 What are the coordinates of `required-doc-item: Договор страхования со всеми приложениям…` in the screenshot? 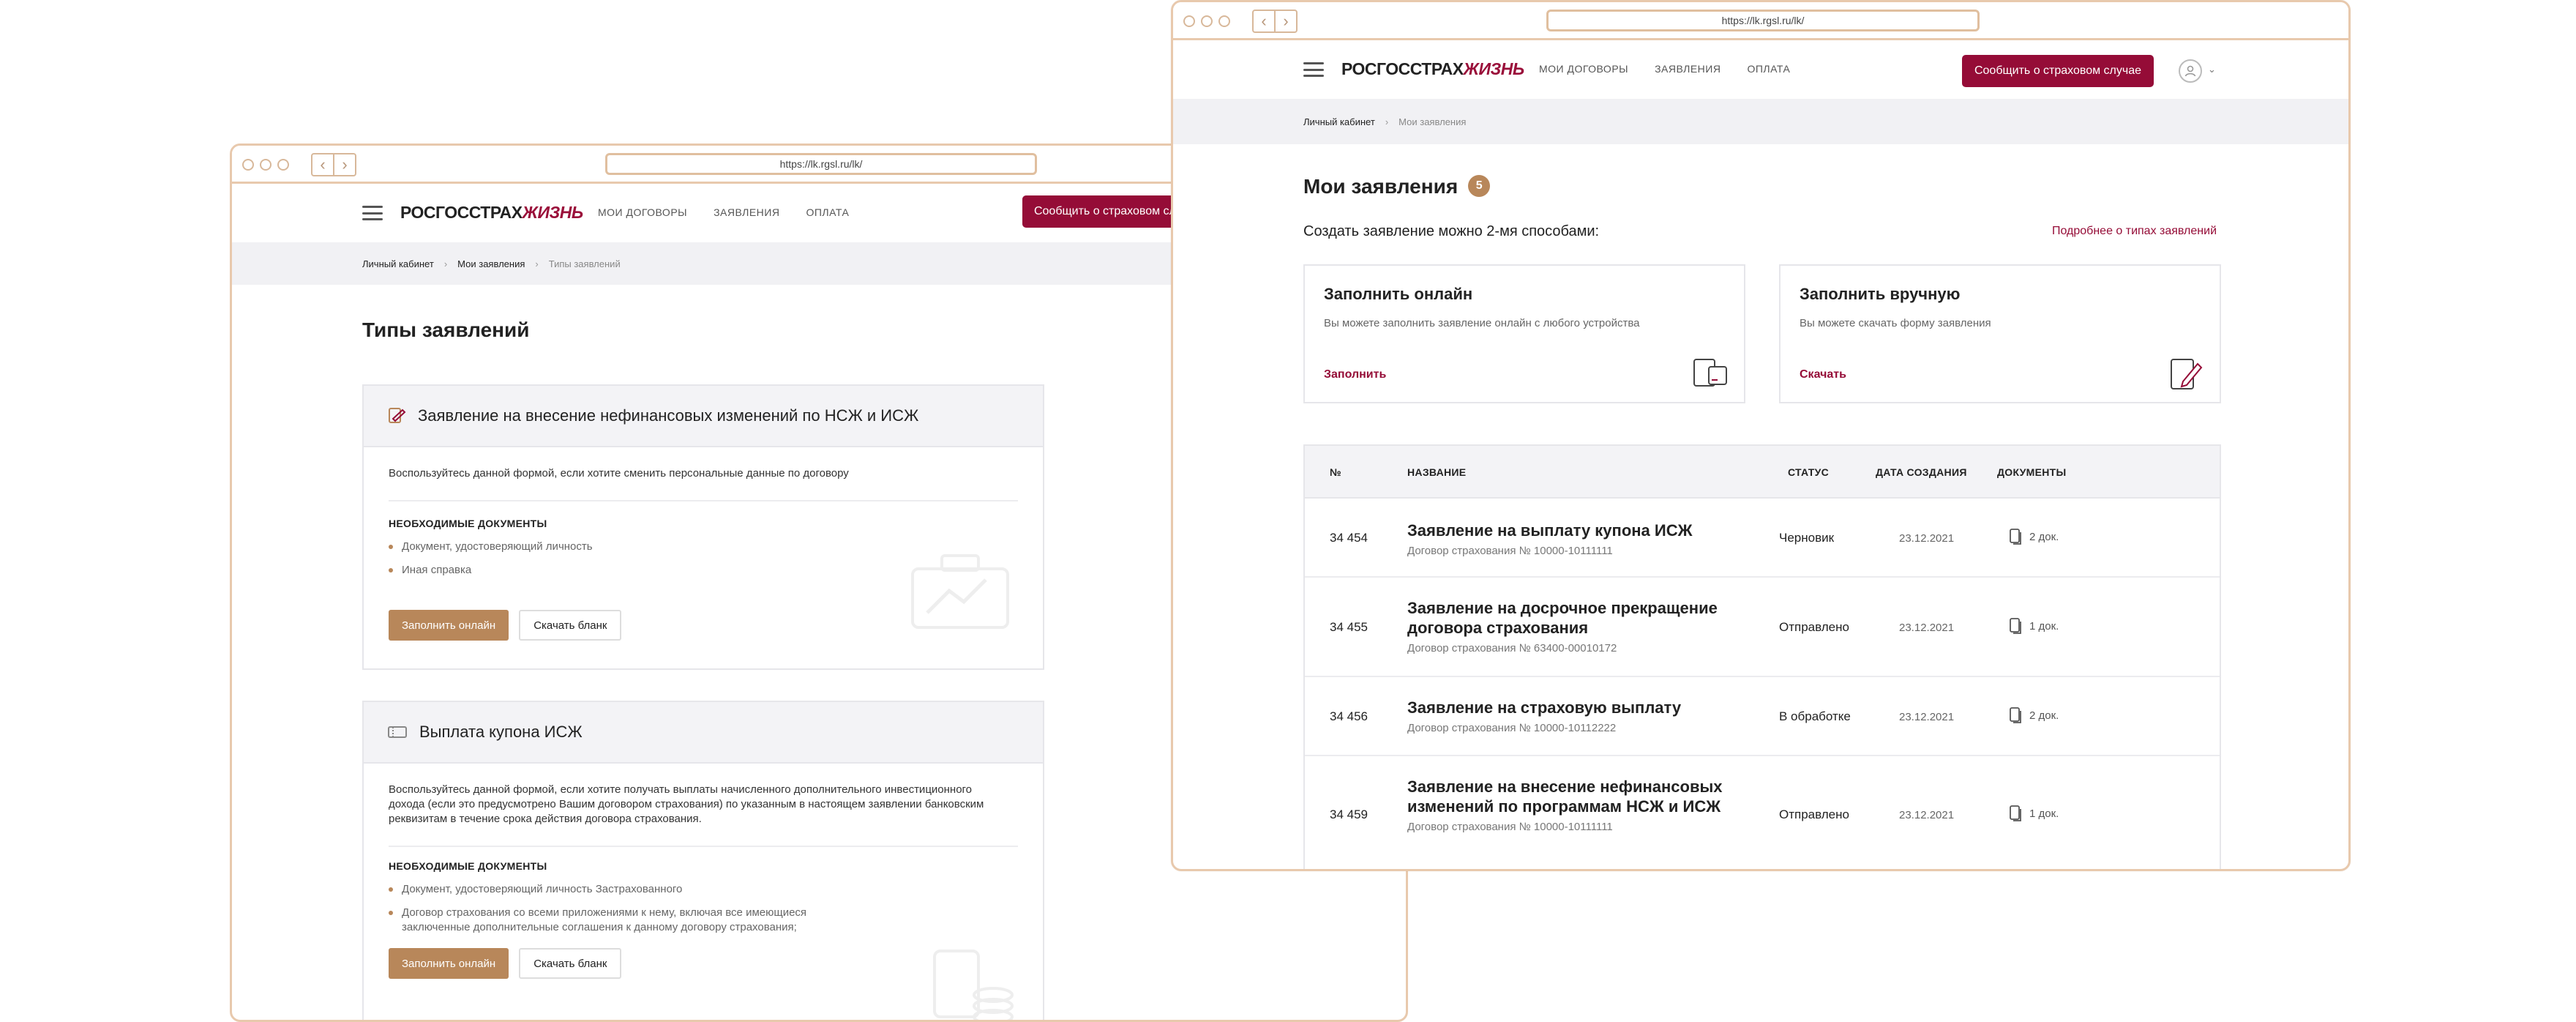 It's located at (623, 920).